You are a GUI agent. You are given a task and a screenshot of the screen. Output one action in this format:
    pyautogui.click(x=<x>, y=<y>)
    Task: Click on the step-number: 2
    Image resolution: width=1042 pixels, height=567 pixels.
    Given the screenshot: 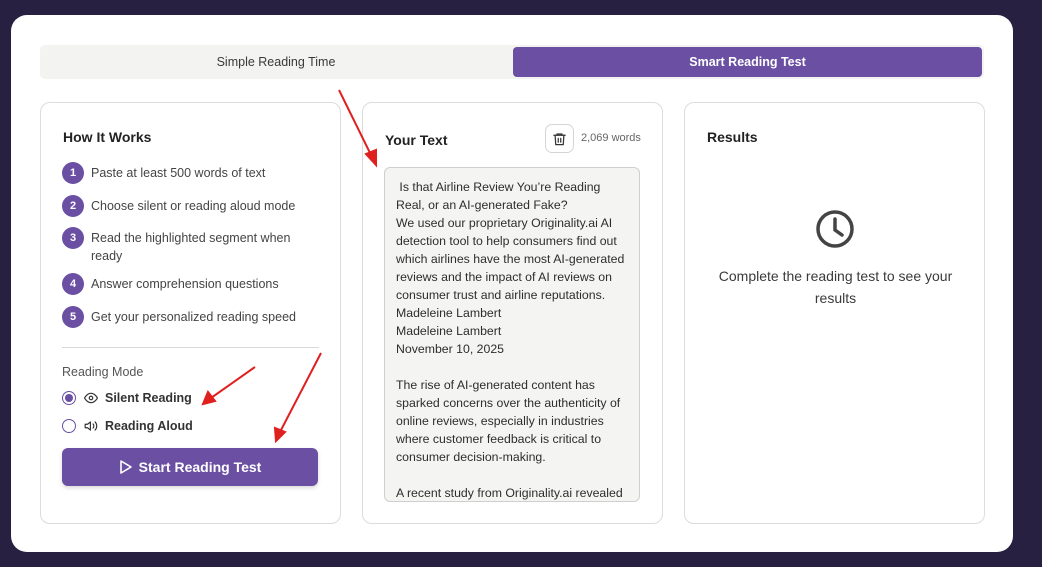 What is the action you would take?
    pyautogui.click(x=73, y=206)
    